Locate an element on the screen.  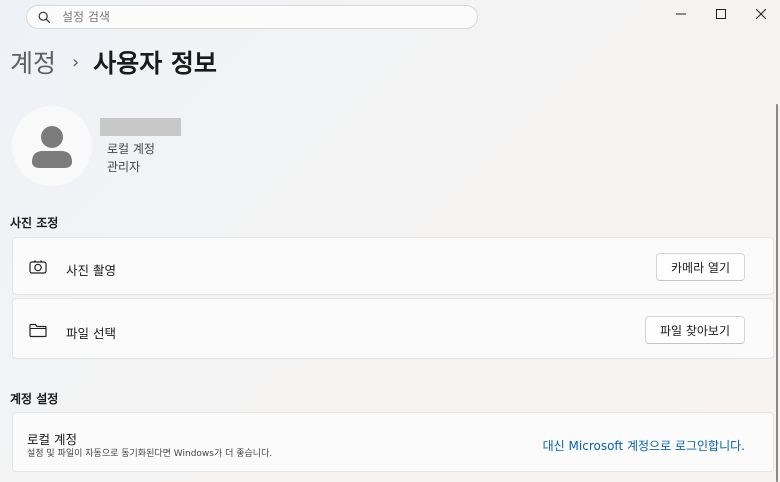
user-name-redacted is located at coordinates (140, 127).